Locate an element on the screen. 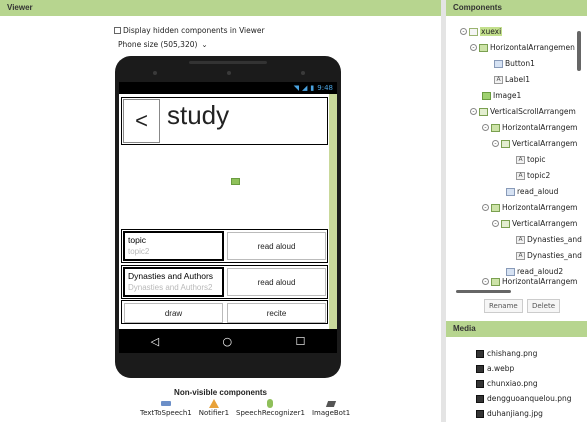 Image resolution: width=587 pixels, height=422 pixels. tree-item-label: topic is located at coordinates (536, 159).